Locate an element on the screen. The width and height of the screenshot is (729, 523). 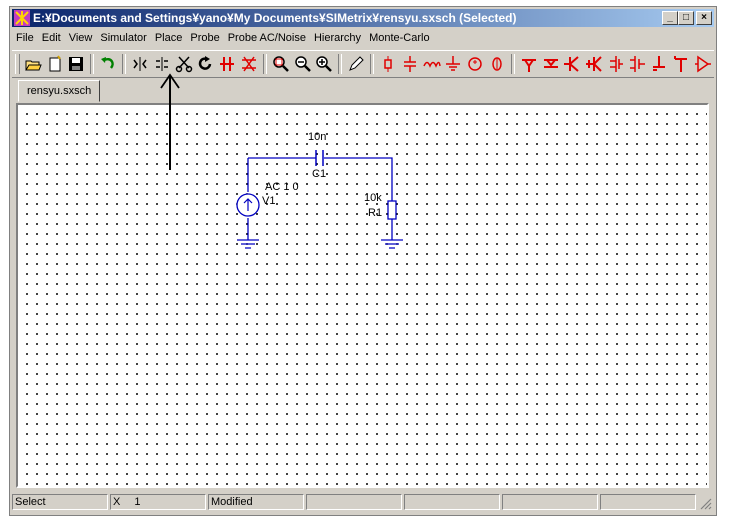
menu-probe-ac-noise: Probe AC/Noise is located at coordinates (267, 38).